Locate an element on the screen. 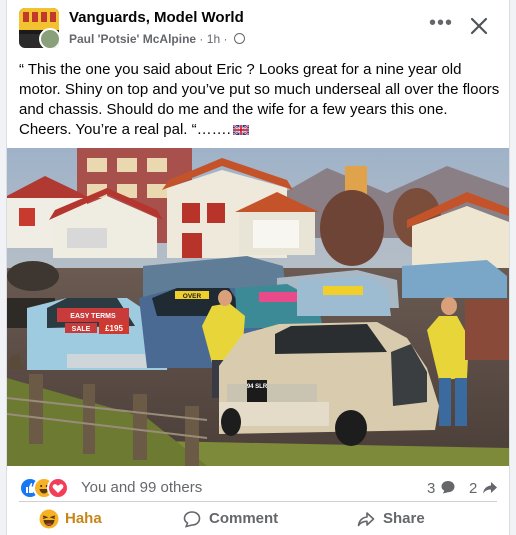 The height and width of the screenshot is (535, 516). share-icon is located at coordinates (366, 519).